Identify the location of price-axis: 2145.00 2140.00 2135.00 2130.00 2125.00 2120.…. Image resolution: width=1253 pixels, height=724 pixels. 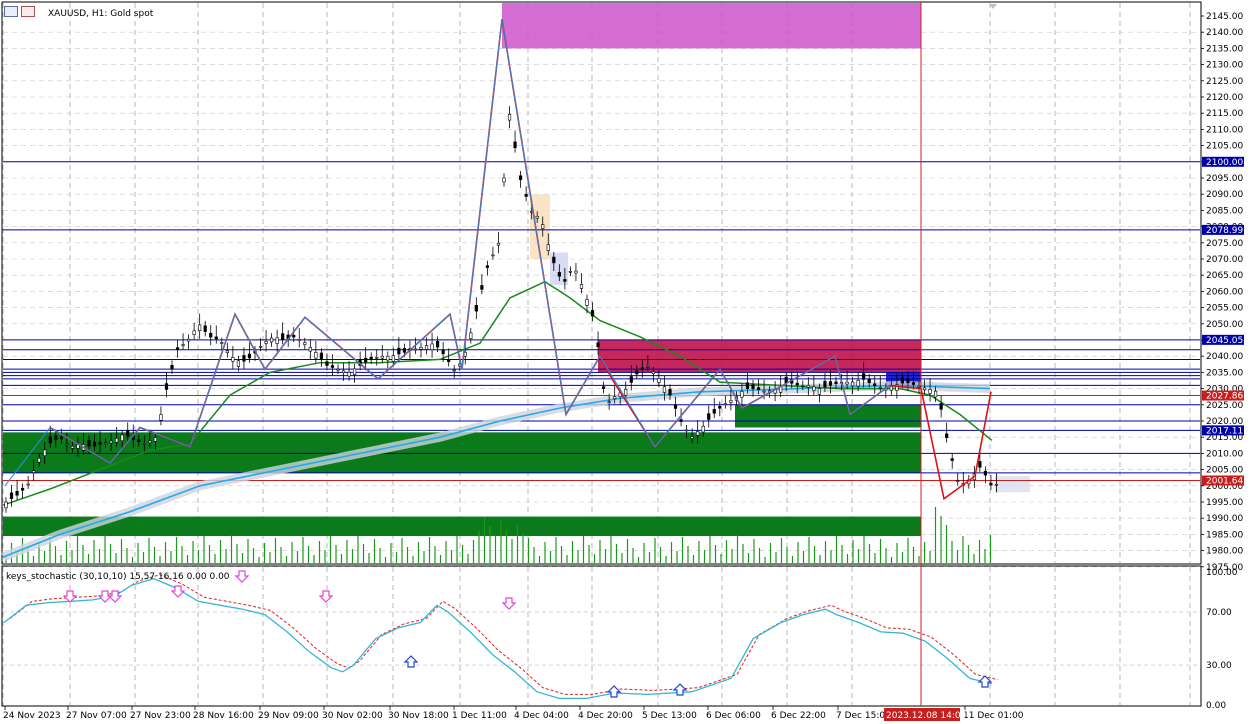
(1226, 287).